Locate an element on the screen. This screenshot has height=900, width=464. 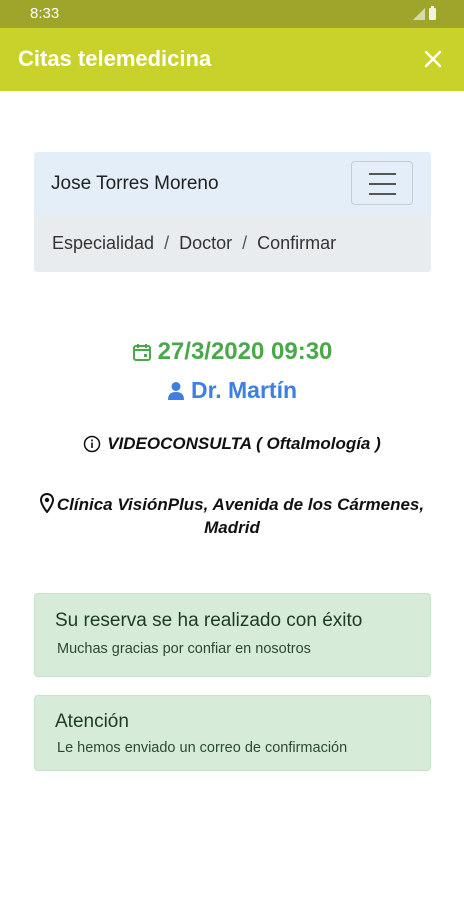
person-icon is located at coordinates (175, 390).